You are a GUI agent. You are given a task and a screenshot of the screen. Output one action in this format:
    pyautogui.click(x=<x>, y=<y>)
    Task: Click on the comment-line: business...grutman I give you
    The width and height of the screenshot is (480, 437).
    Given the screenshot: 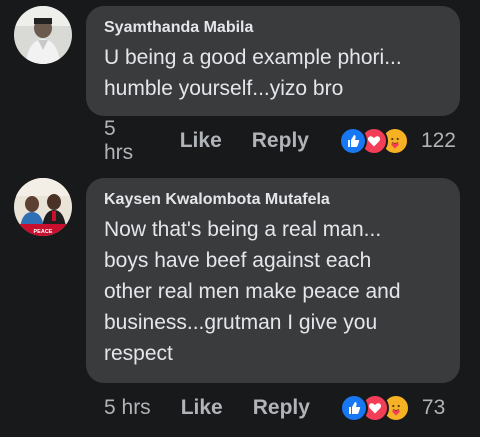 What is the action you would take?
    pyautogui.click(x=241, y=322)
    